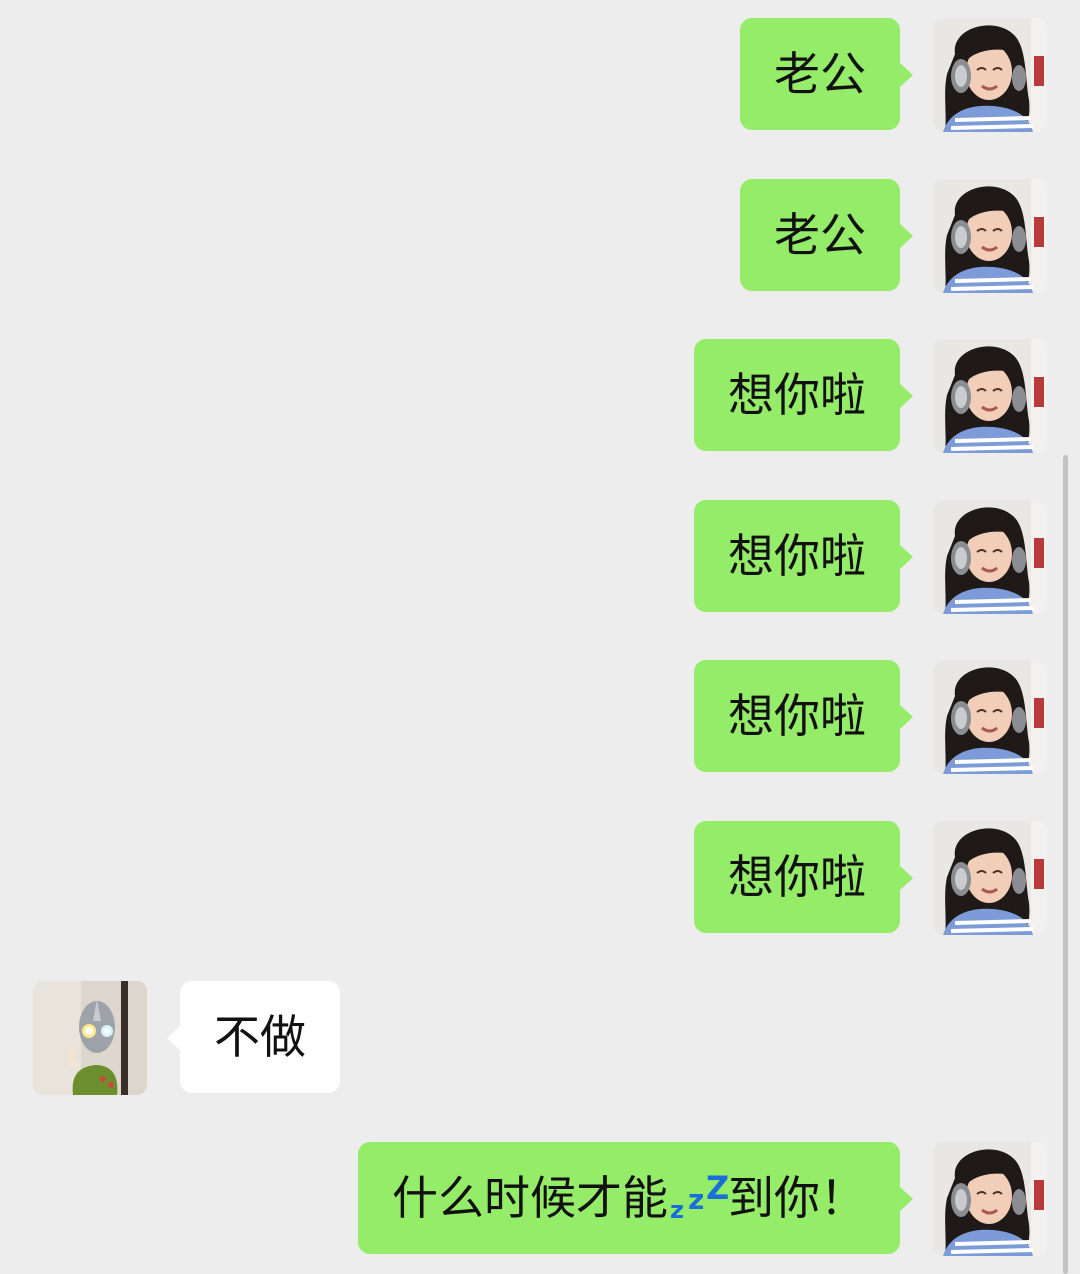 This screenshot has width=1080, height=1274. I want to click on message-bubble: 什么时候才能 z z Z 到你！, so click(635, 1198).